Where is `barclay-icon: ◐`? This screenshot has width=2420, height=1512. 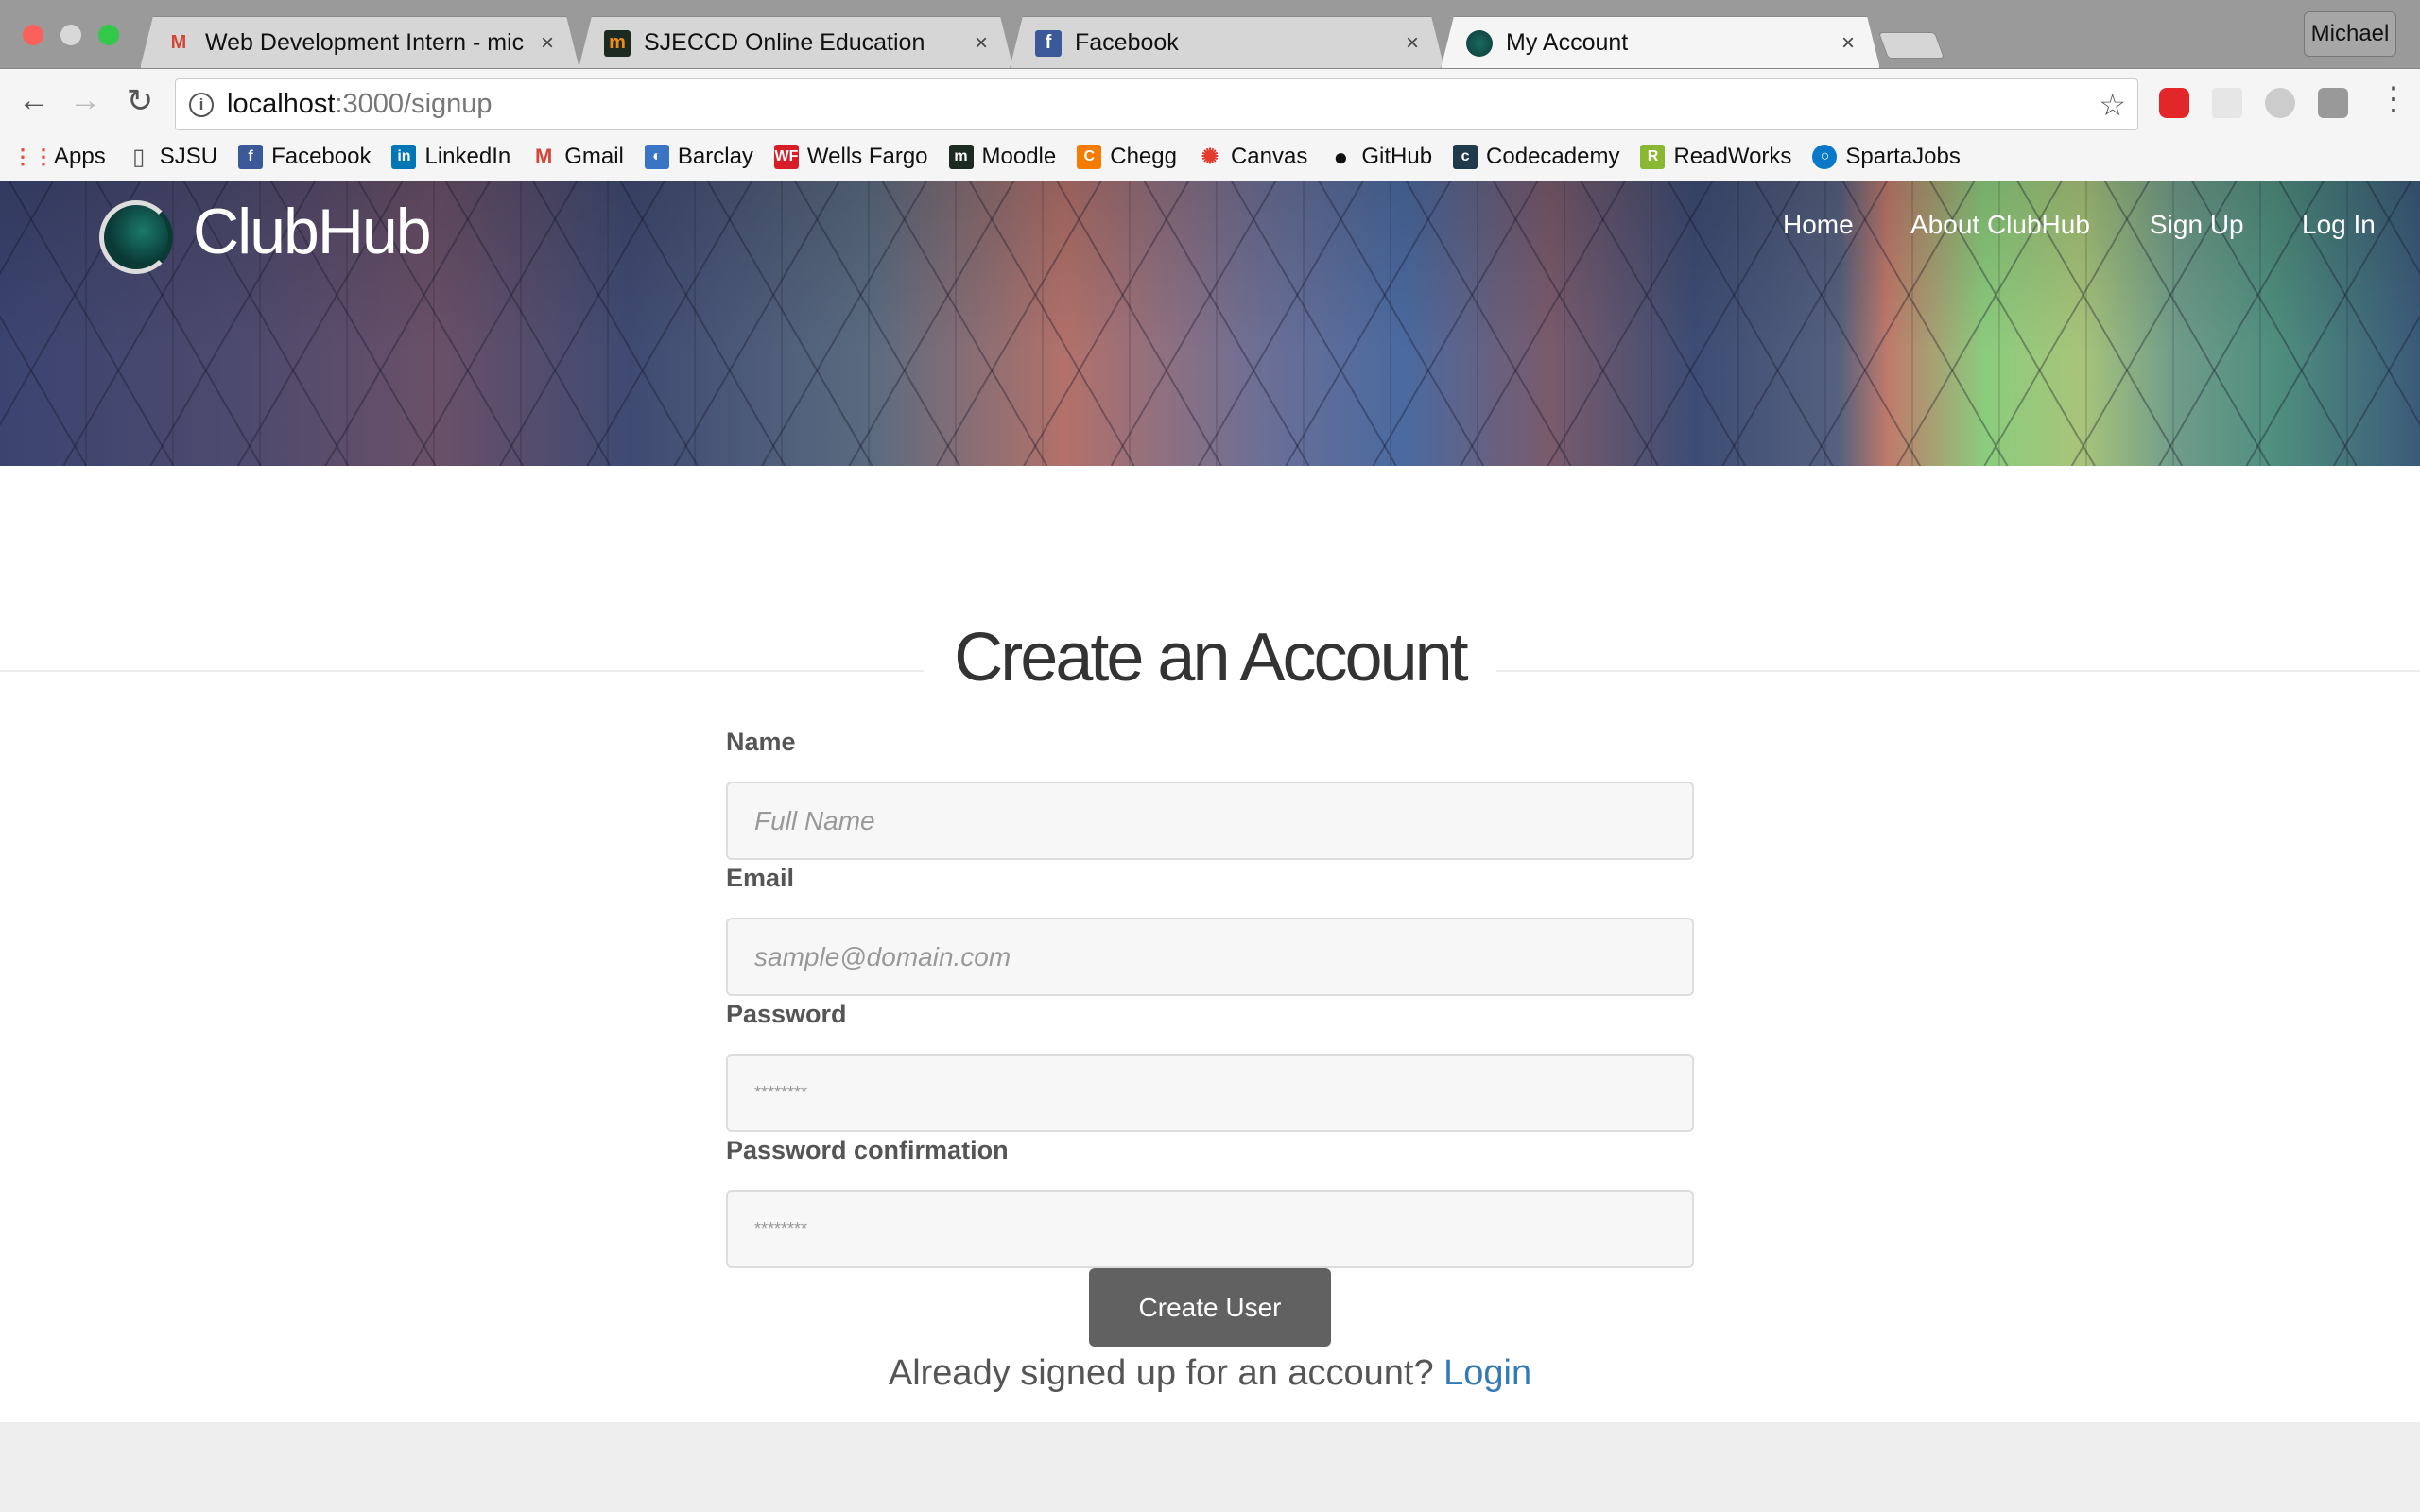
barclay-icon: ◐ is located at coordinates (656, 157).